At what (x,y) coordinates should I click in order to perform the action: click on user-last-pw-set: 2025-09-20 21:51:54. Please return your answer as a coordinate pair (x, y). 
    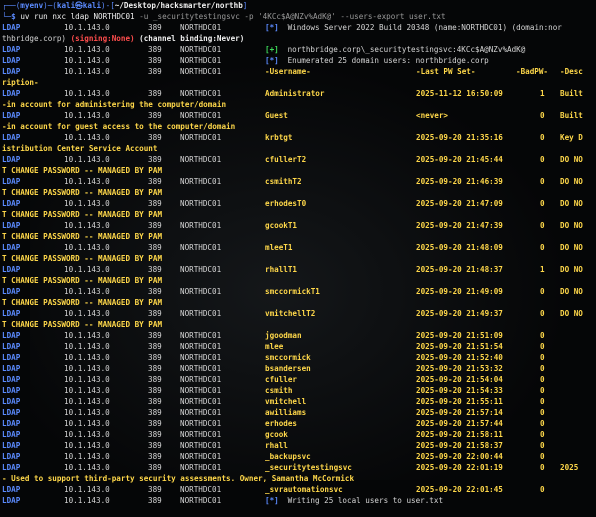
    Looking at the image, I should click on (459, 346).